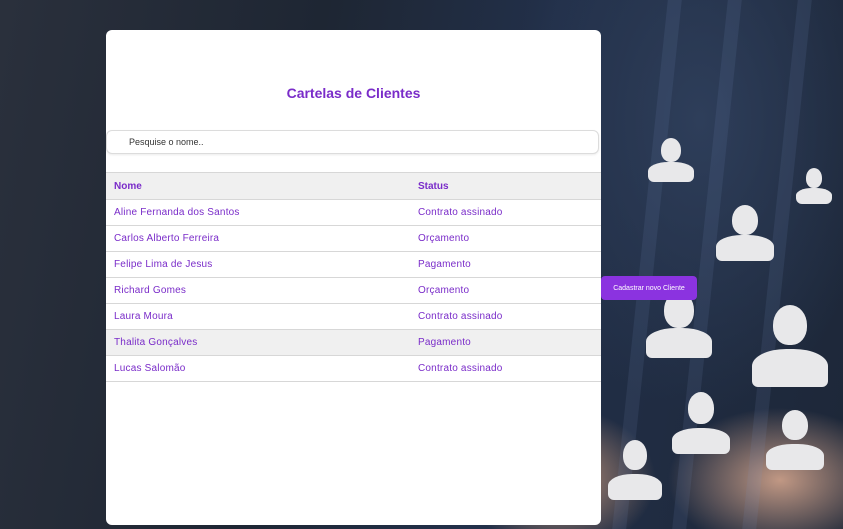  I want to click on column-header-nome: Nome, so click(258, 186).